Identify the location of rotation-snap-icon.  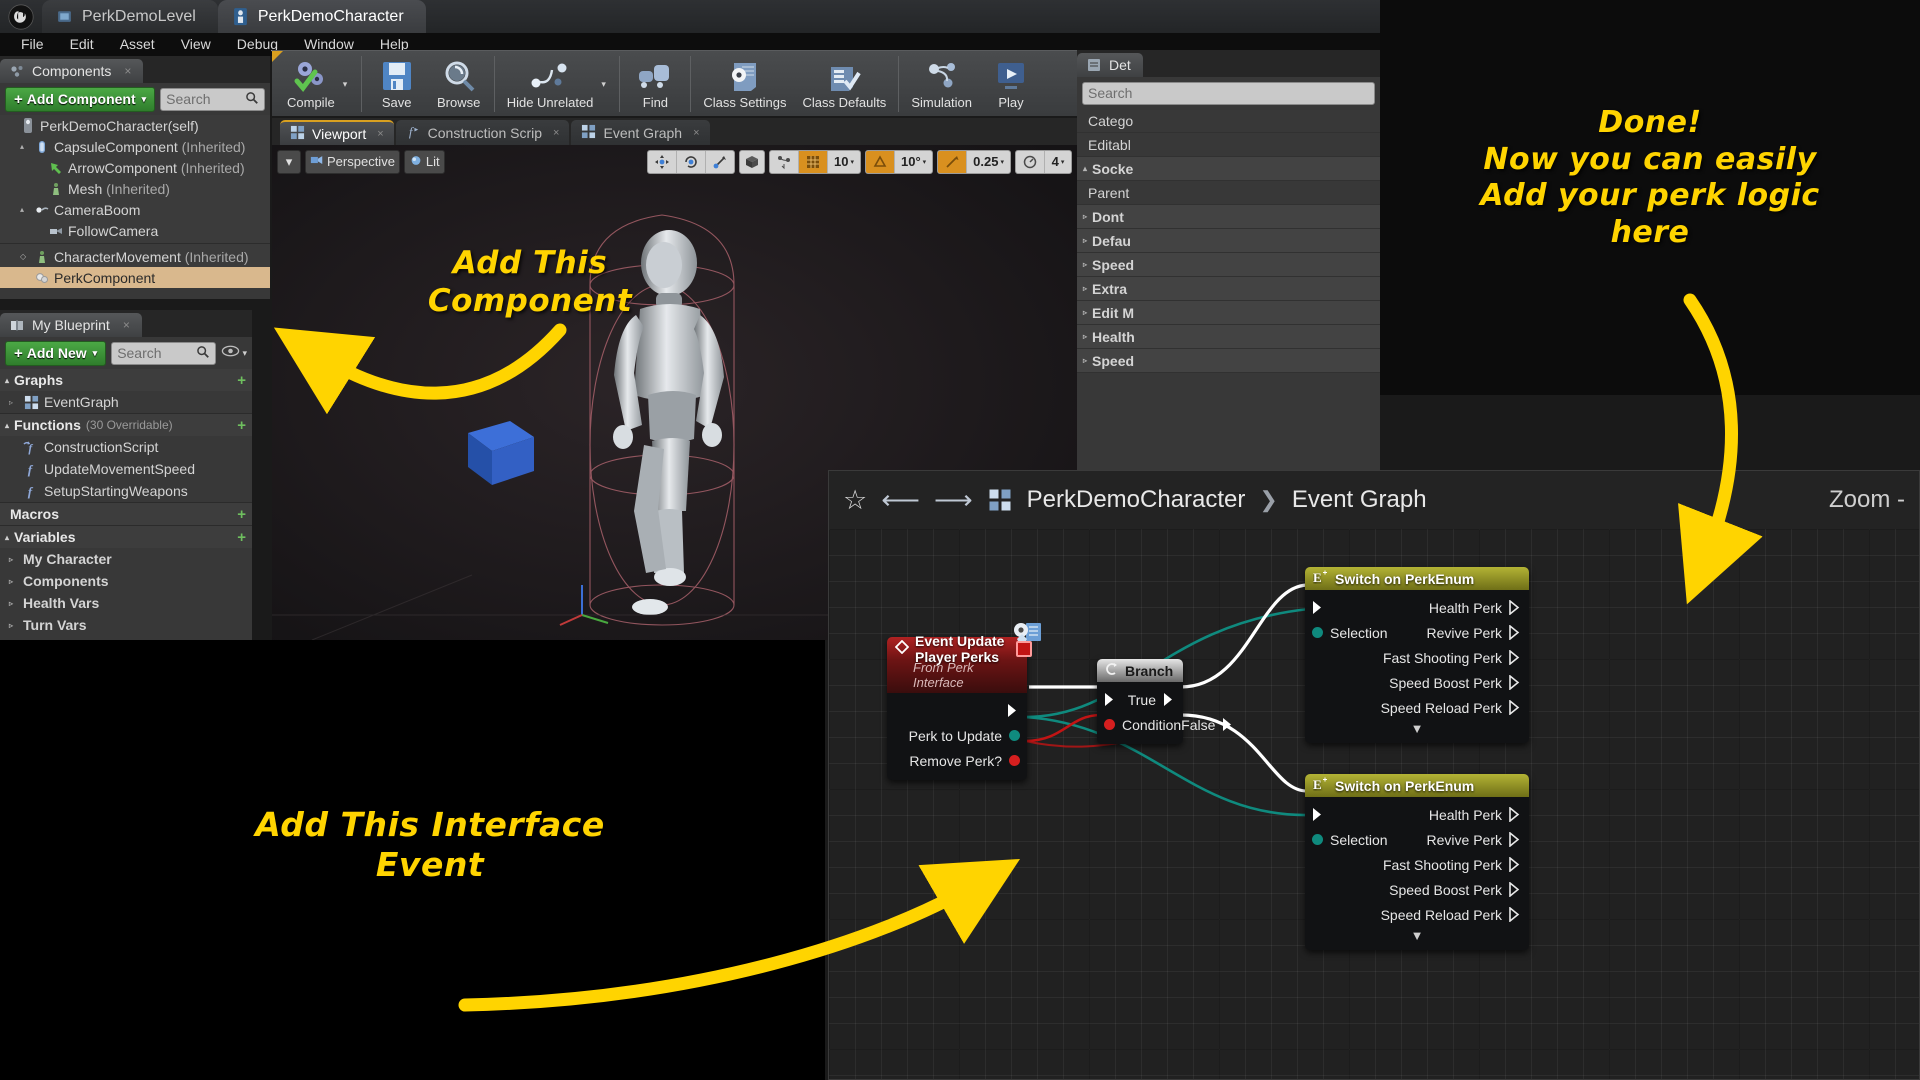
(880, 161).